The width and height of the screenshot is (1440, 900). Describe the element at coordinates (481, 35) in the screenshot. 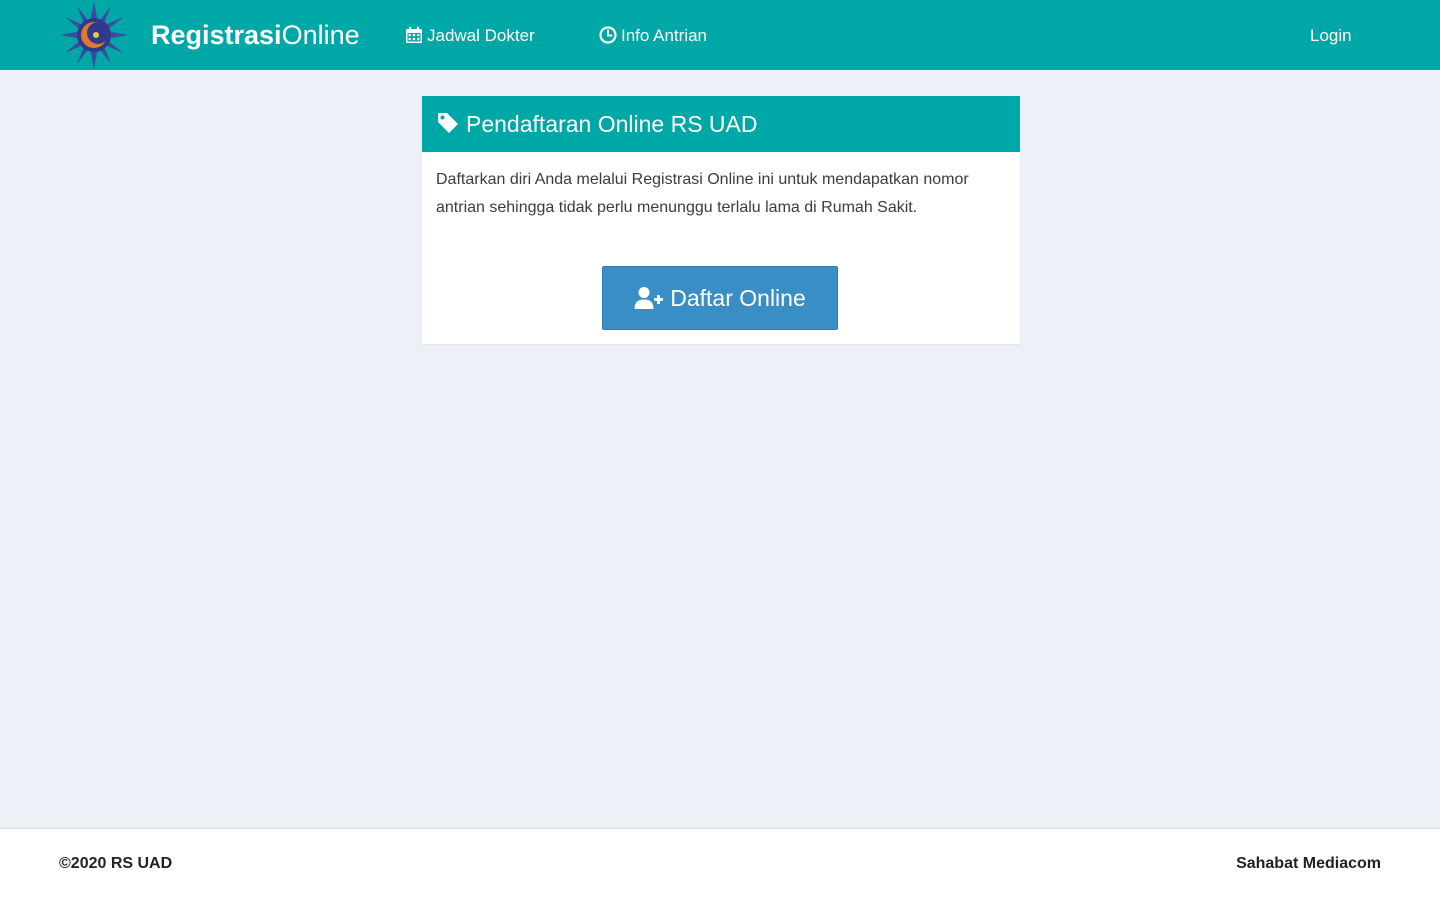

I see `nav-jadwal-label: Jadwal Dokter` at that location.